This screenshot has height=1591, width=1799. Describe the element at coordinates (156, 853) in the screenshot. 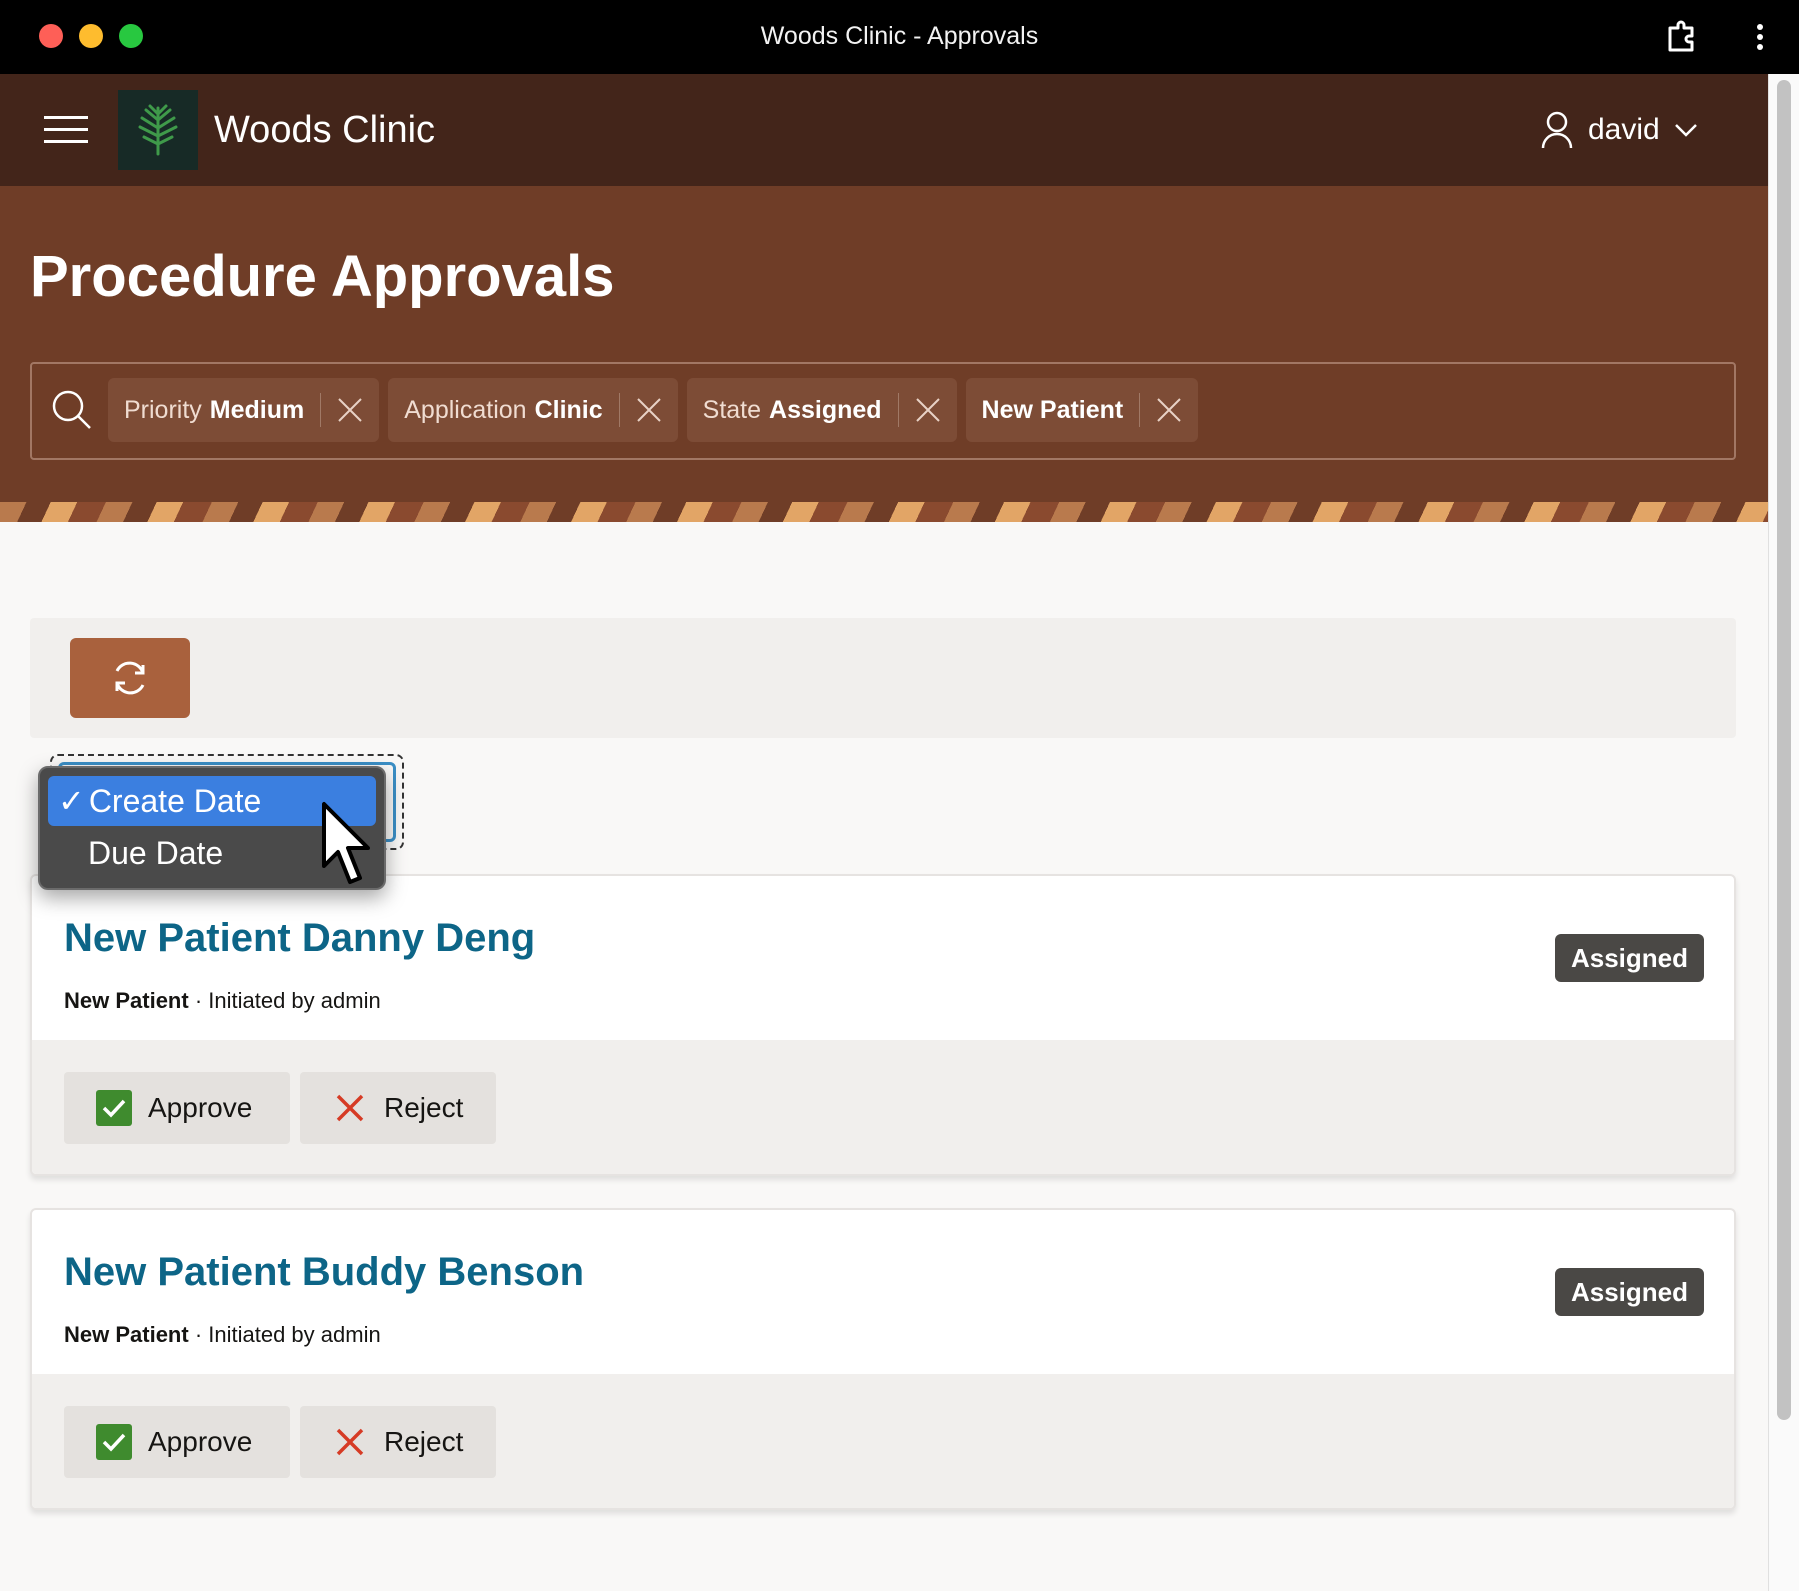

I see `option-label: Due Date` at that location.